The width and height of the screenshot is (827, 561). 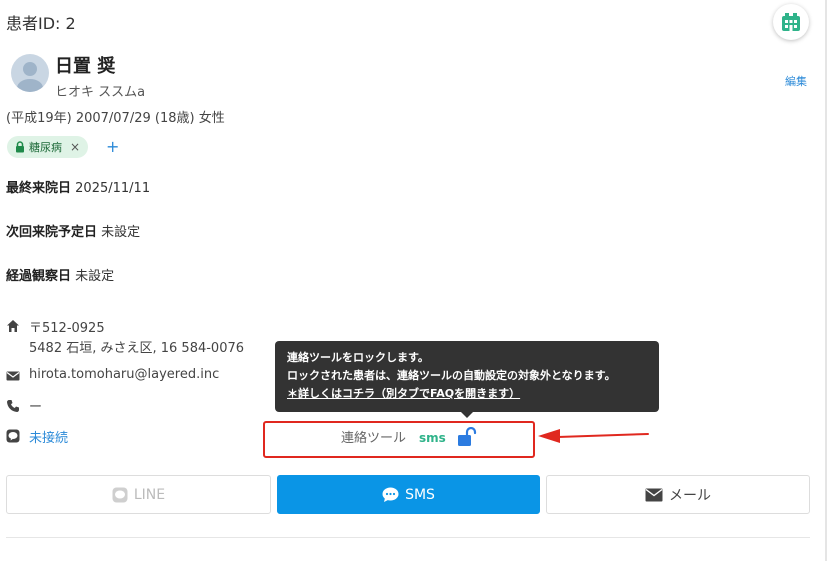 I want to click on user-icon, so click(x=30, y=77).